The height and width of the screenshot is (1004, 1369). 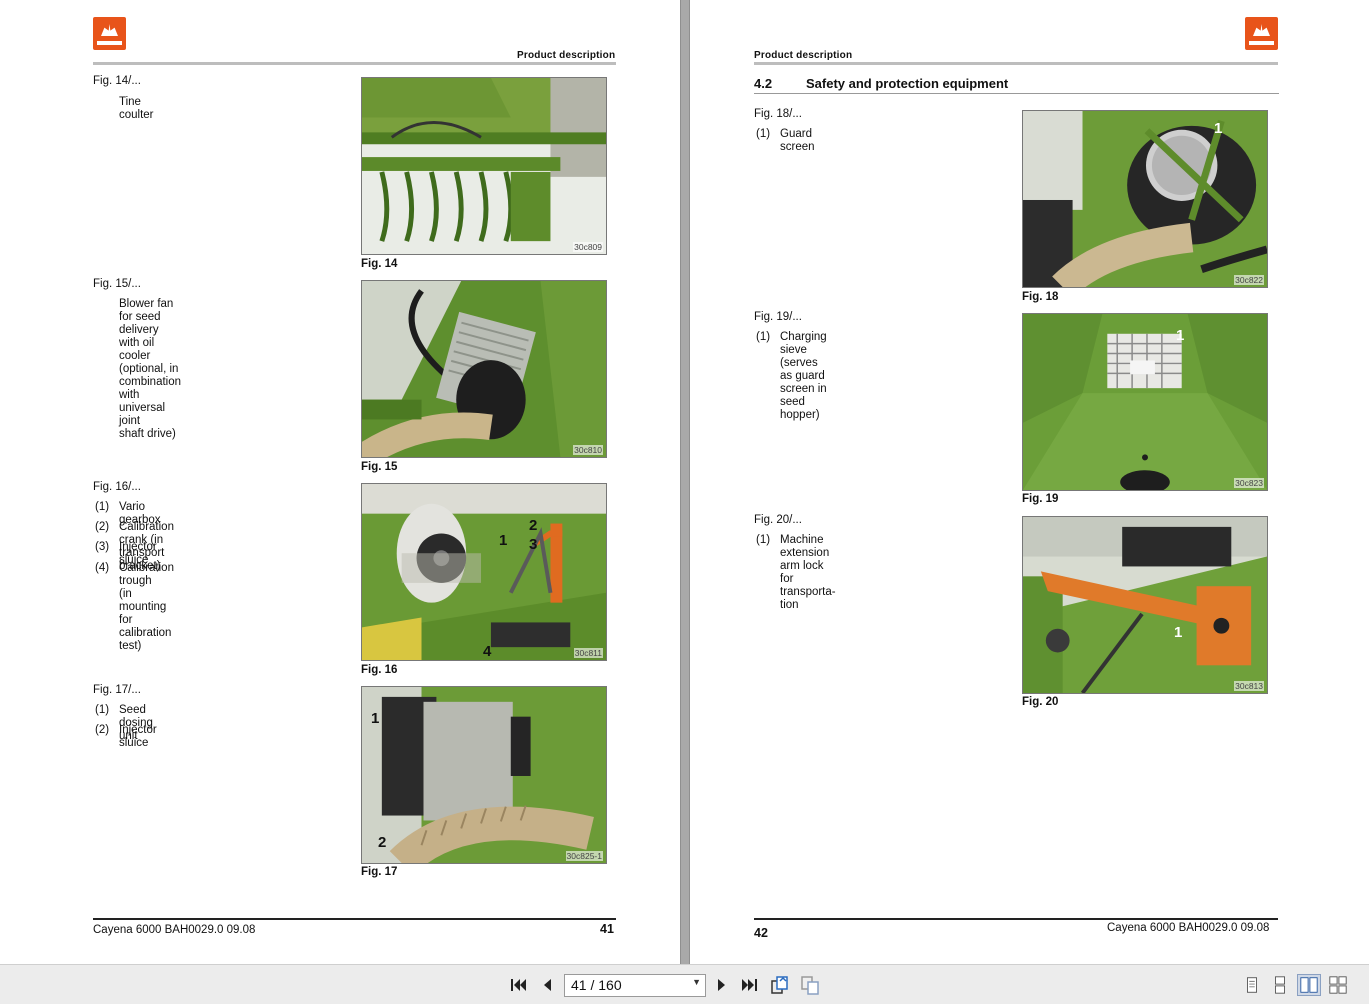 I want to click on callout-label: 3, so click(x=533, y=544).